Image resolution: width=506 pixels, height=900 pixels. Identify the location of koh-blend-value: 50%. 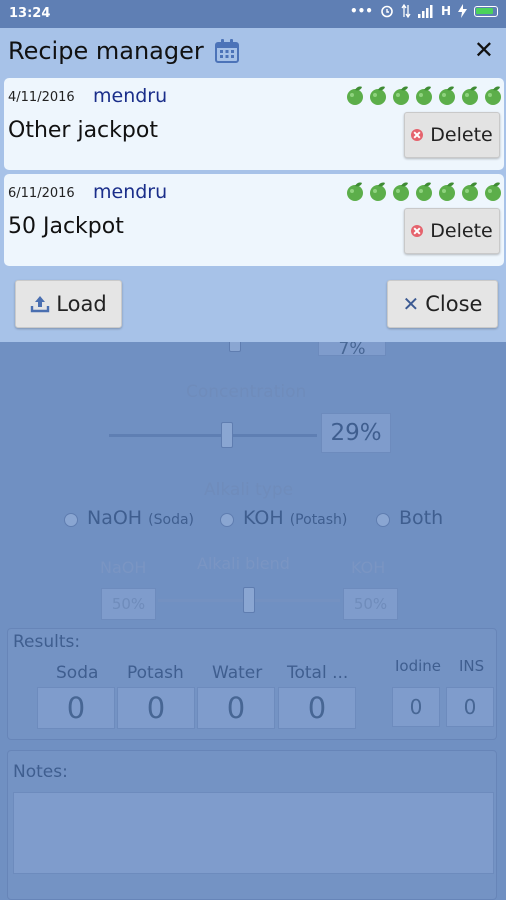
(370, 604).